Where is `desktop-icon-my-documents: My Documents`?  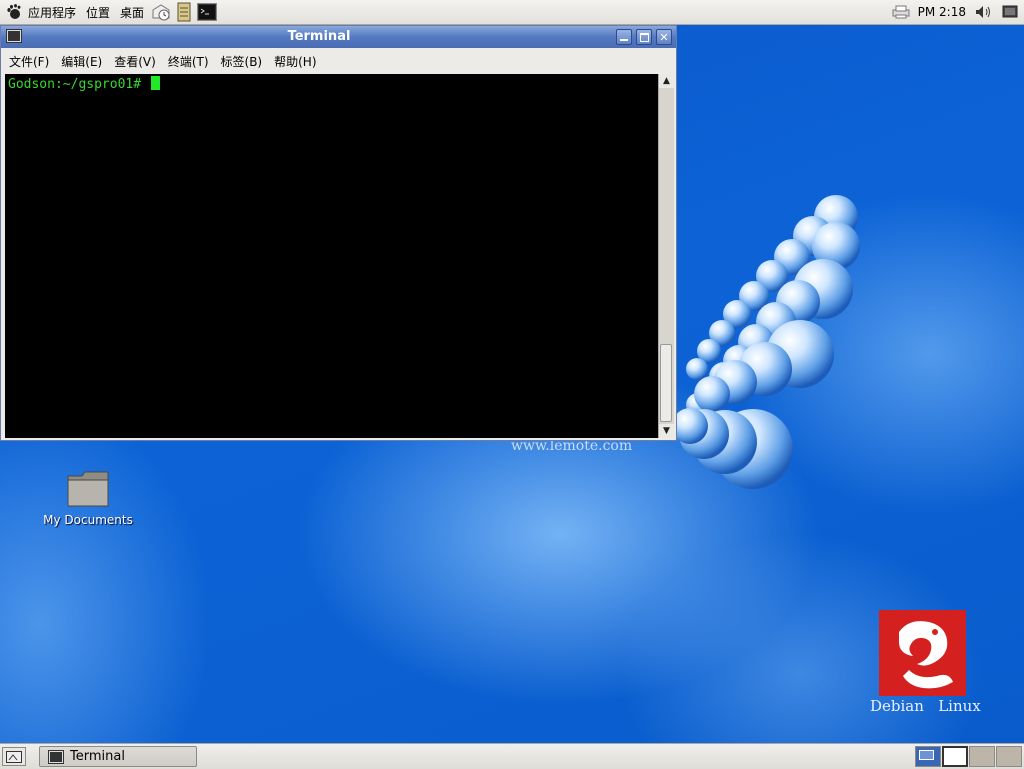 desktop-icon-my-documents: My Documents is located at coordinates (88, 498).